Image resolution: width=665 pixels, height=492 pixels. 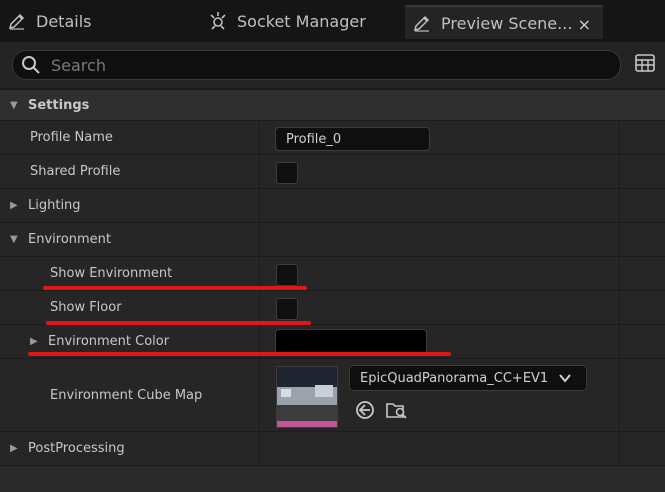 What do you see at coordinates (332, 308) in the screenshot?
I see `property-row-show-floor: Show Floor` at bounding box center [332, 308].